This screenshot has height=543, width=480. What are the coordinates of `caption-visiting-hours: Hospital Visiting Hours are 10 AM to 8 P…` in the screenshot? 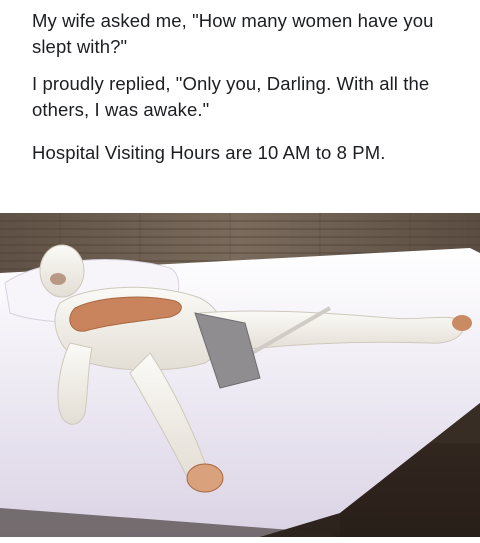 It's located at (209, 152).